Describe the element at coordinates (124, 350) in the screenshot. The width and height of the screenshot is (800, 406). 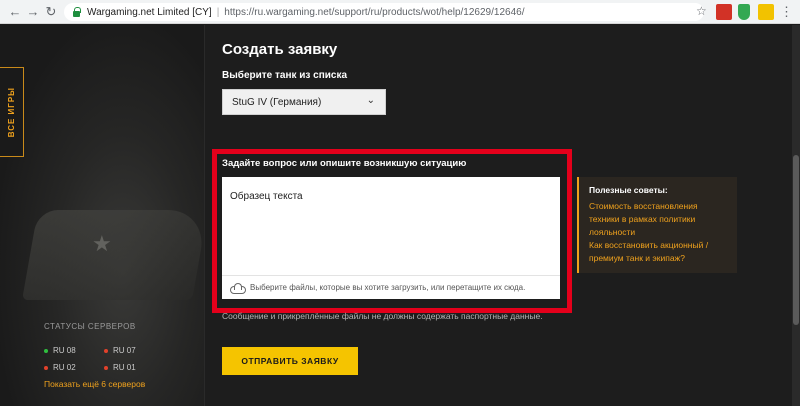
I see `server-name: RU 07` at that location.